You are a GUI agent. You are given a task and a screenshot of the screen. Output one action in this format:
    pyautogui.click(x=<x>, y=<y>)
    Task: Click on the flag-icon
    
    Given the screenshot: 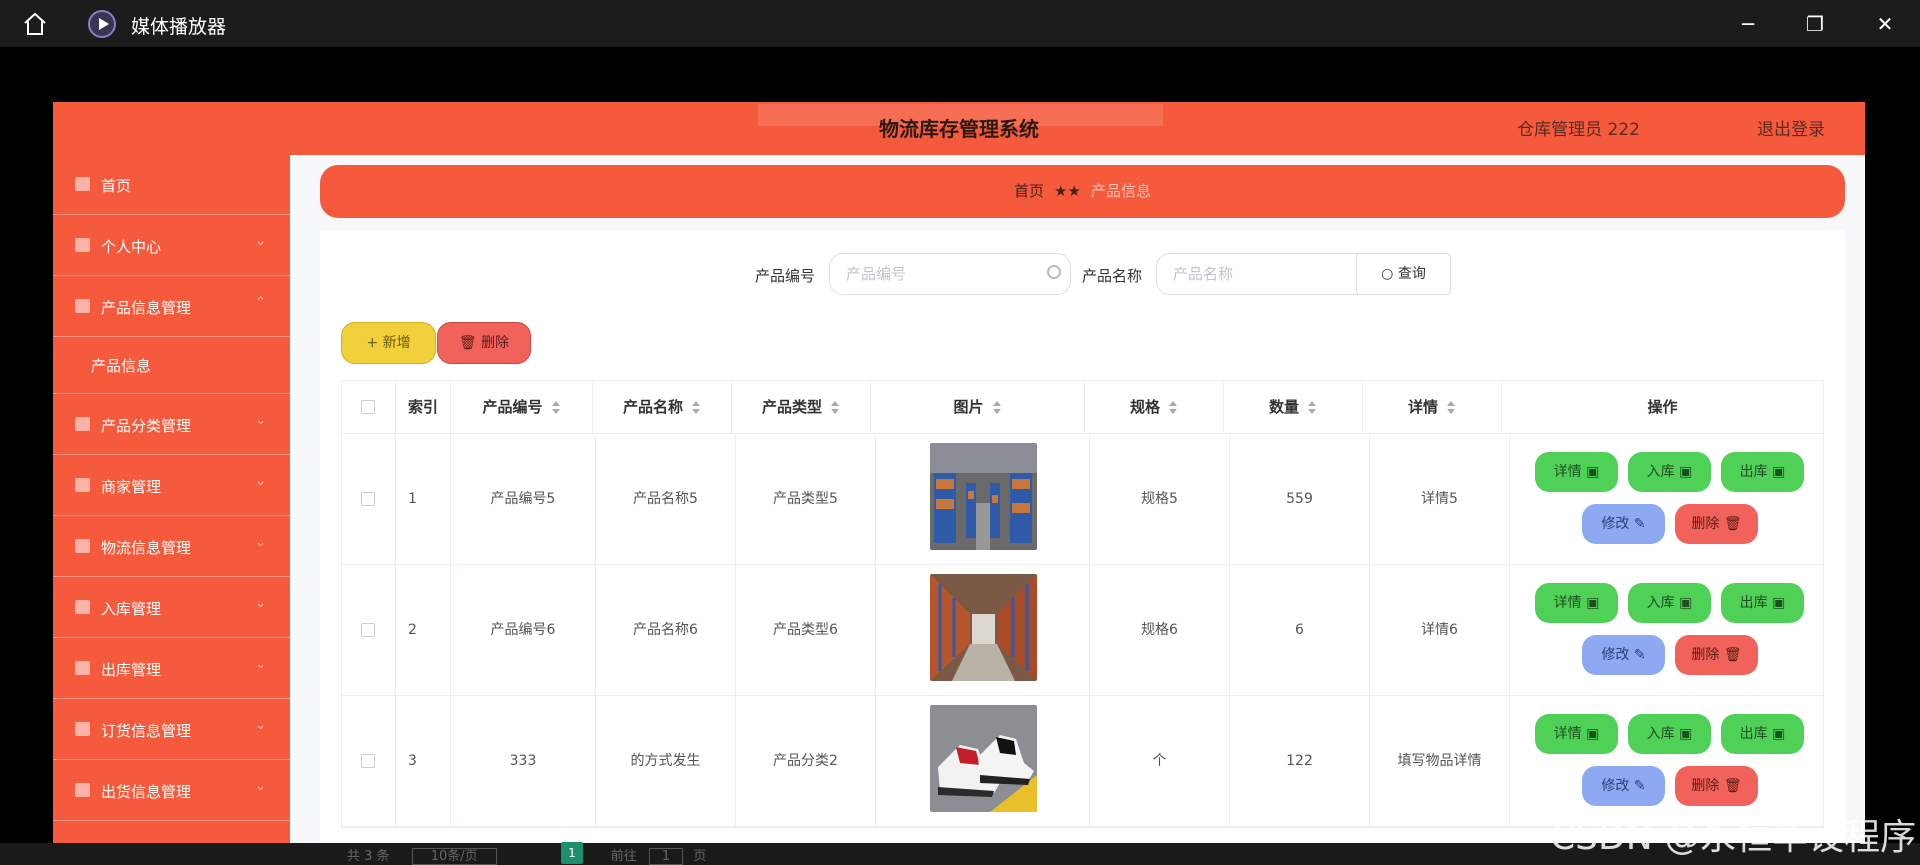 What is the action you would take?
    pyautogui.click(x=82, y=729)
    